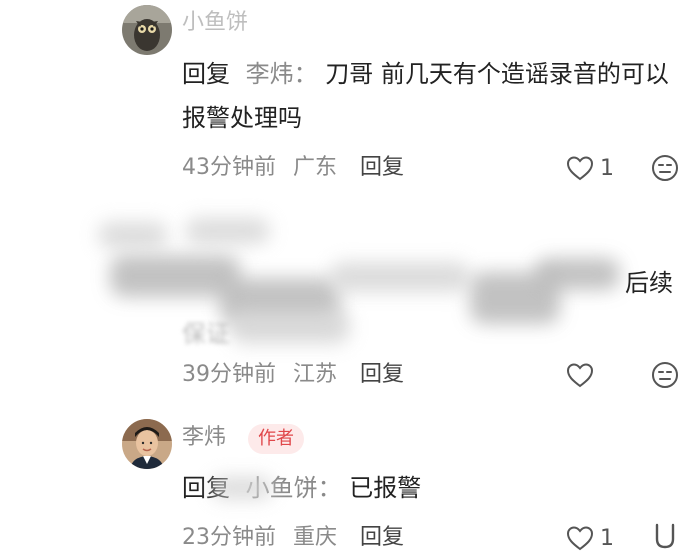  I want to click on blurred-mention, so click(242, 488).